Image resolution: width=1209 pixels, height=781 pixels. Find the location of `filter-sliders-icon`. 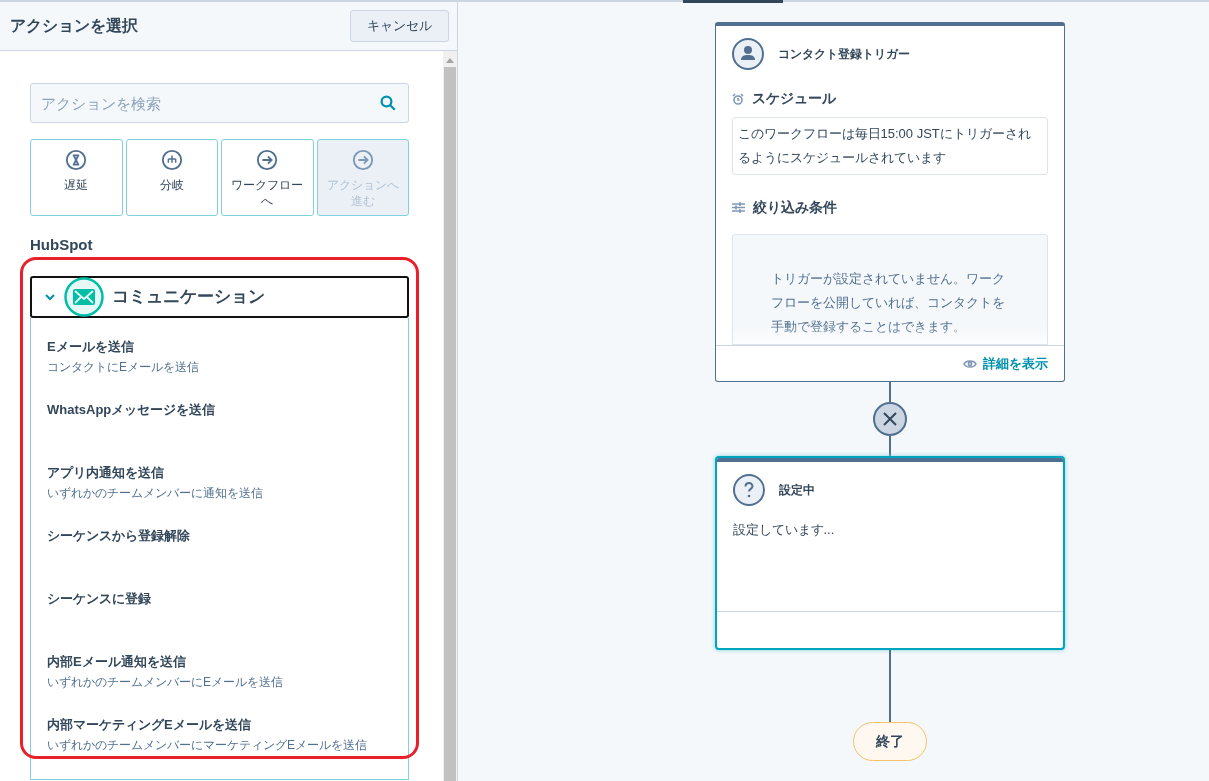

filter-sliders-icon is located at coordinates (738, 207).